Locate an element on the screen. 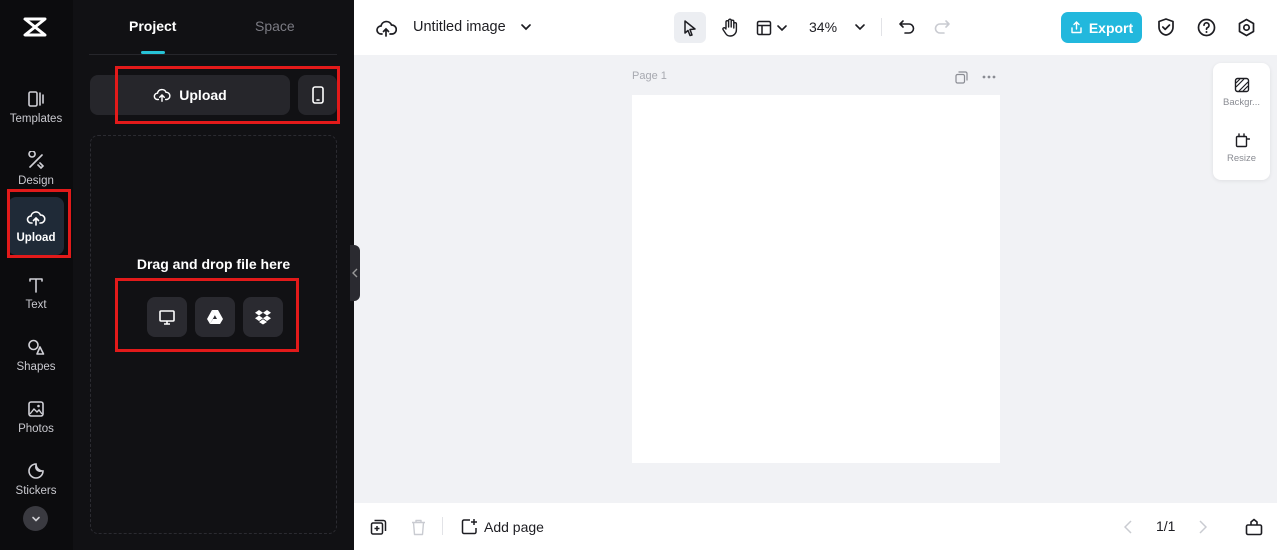  collapse-pages-button is located at coordinates (1254, 527).